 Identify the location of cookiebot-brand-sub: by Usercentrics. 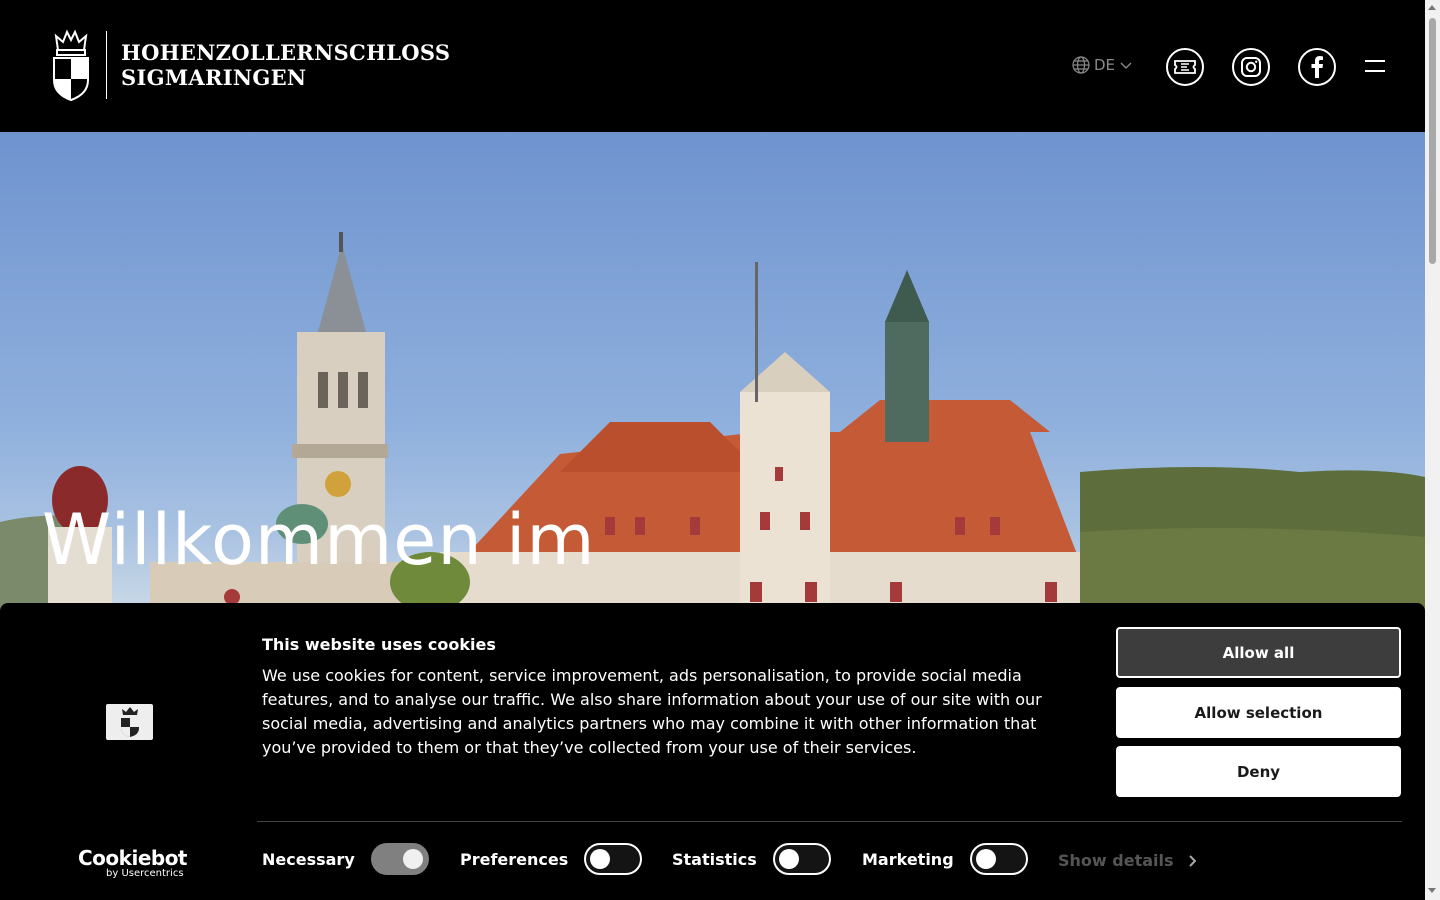
(145, 873).